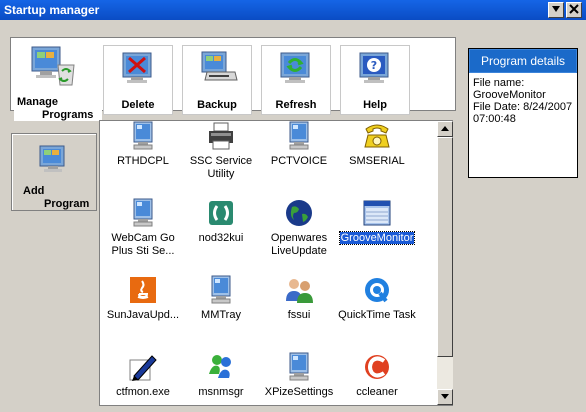  I want to click on manage-programs-label-1: Manage, so click(37, 102).